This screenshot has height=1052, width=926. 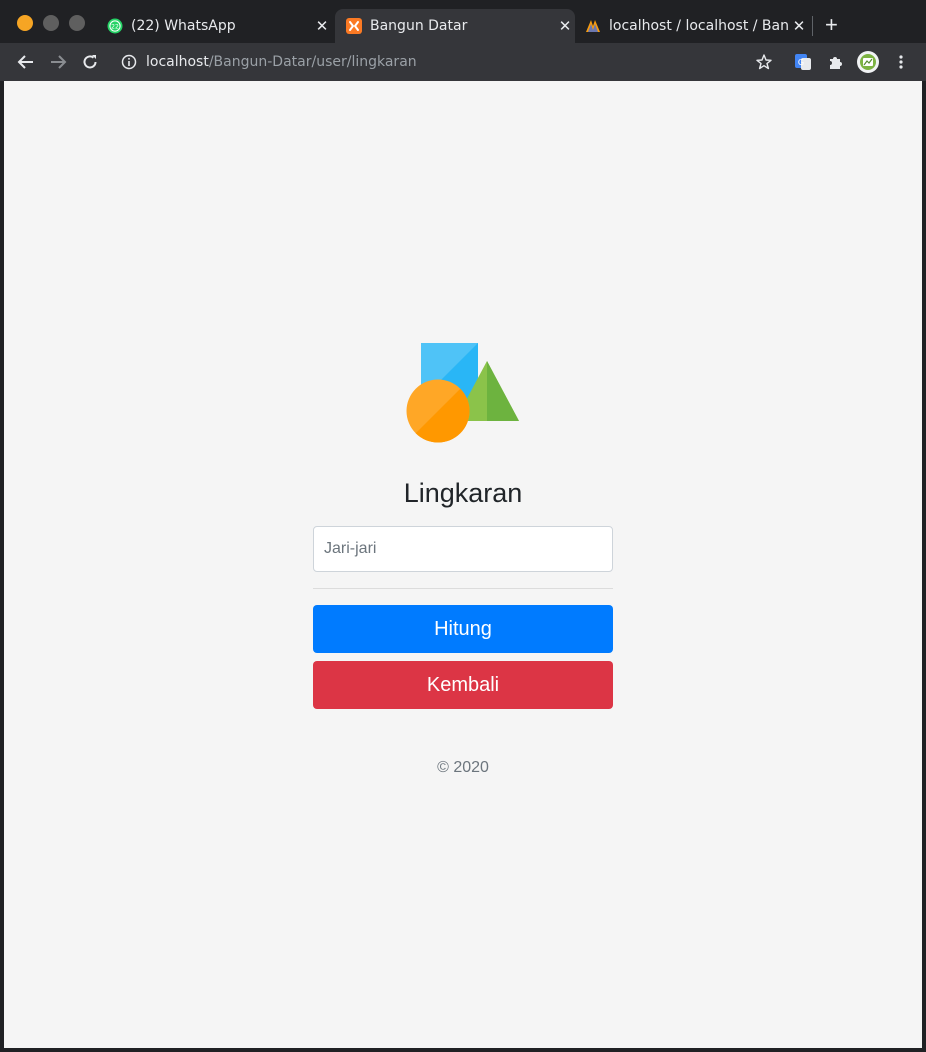 What do you see at coordinates (463, 62) in the screenshot?
I see `browser-toolbar: localhost/Bangun-Datar/user/lingkaran G` at bounding box center [463, 62].